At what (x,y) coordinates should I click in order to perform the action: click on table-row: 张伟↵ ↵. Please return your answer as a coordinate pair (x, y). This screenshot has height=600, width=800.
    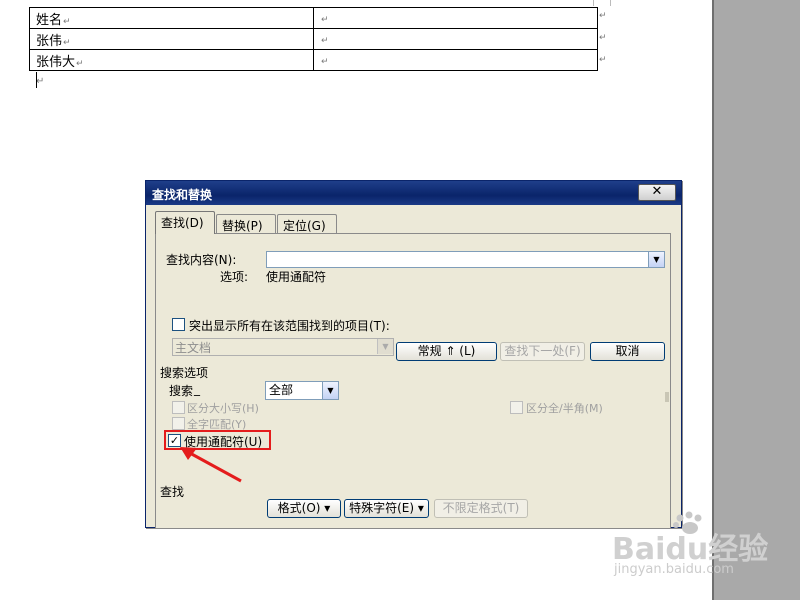
    Looking at the image, I should click on (313, 39).